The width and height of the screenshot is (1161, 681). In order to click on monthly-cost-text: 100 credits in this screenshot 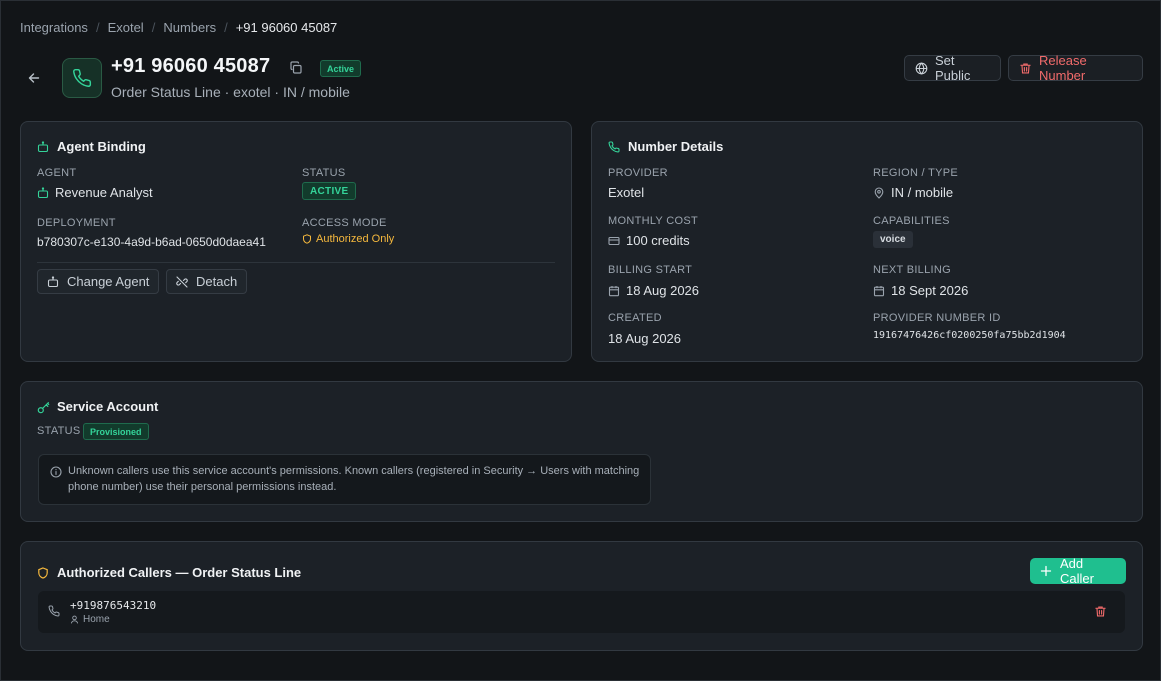, I will do `click(658, 240)`.